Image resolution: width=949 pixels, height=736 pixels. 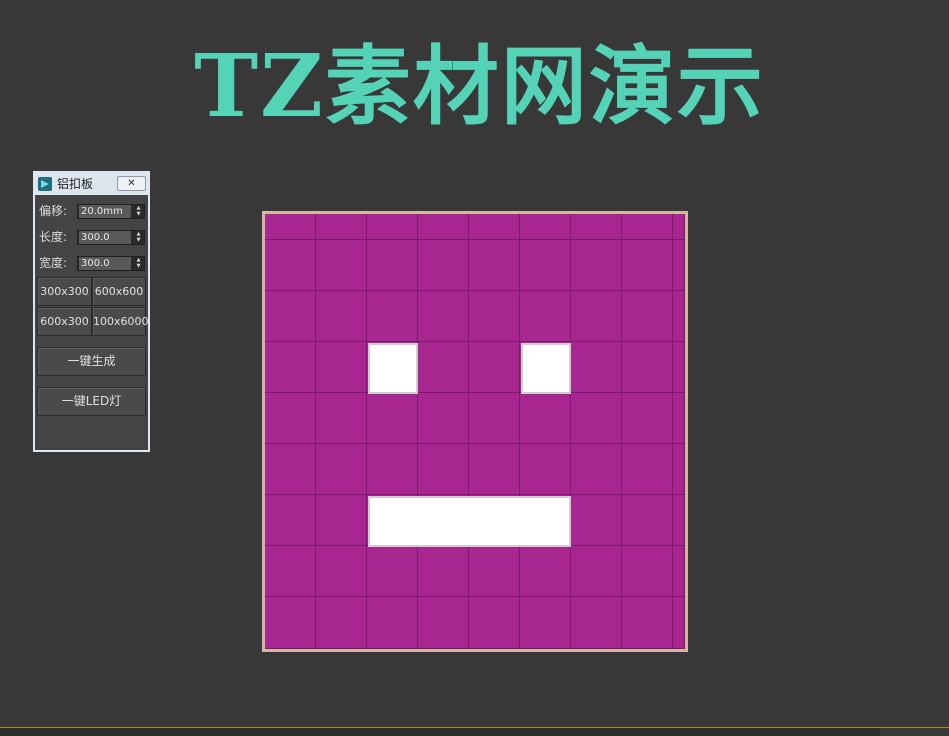 I want to click on generate-button: 一键生成, so click(x=91, y=361).